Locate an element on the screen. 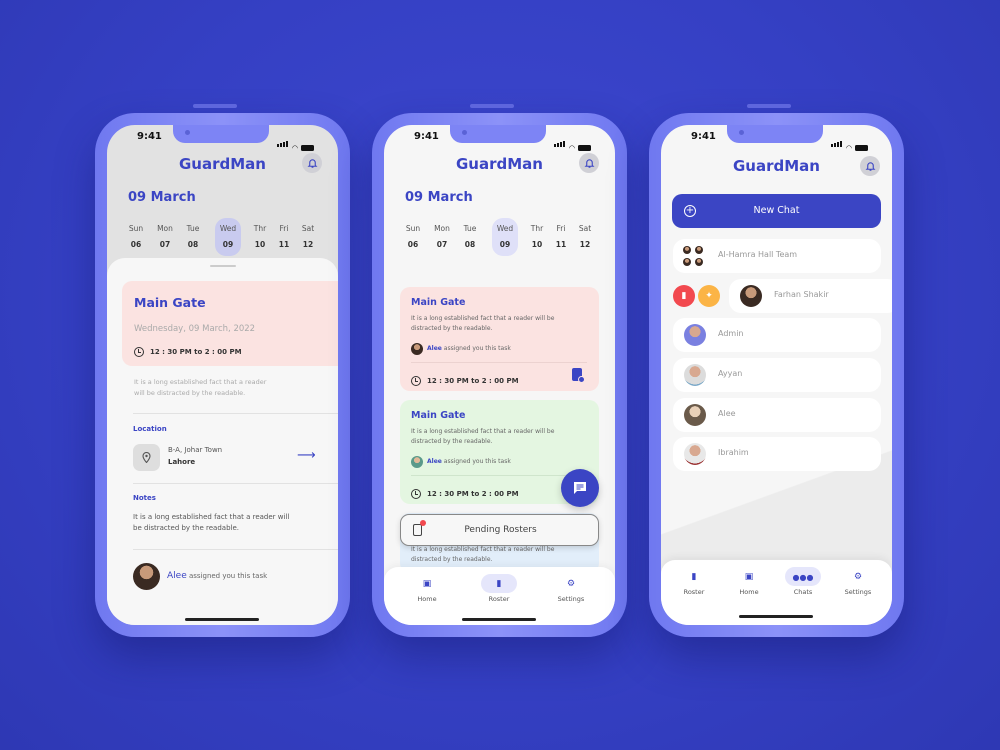  month-label: 09 March is located at coordinates (162, 197).